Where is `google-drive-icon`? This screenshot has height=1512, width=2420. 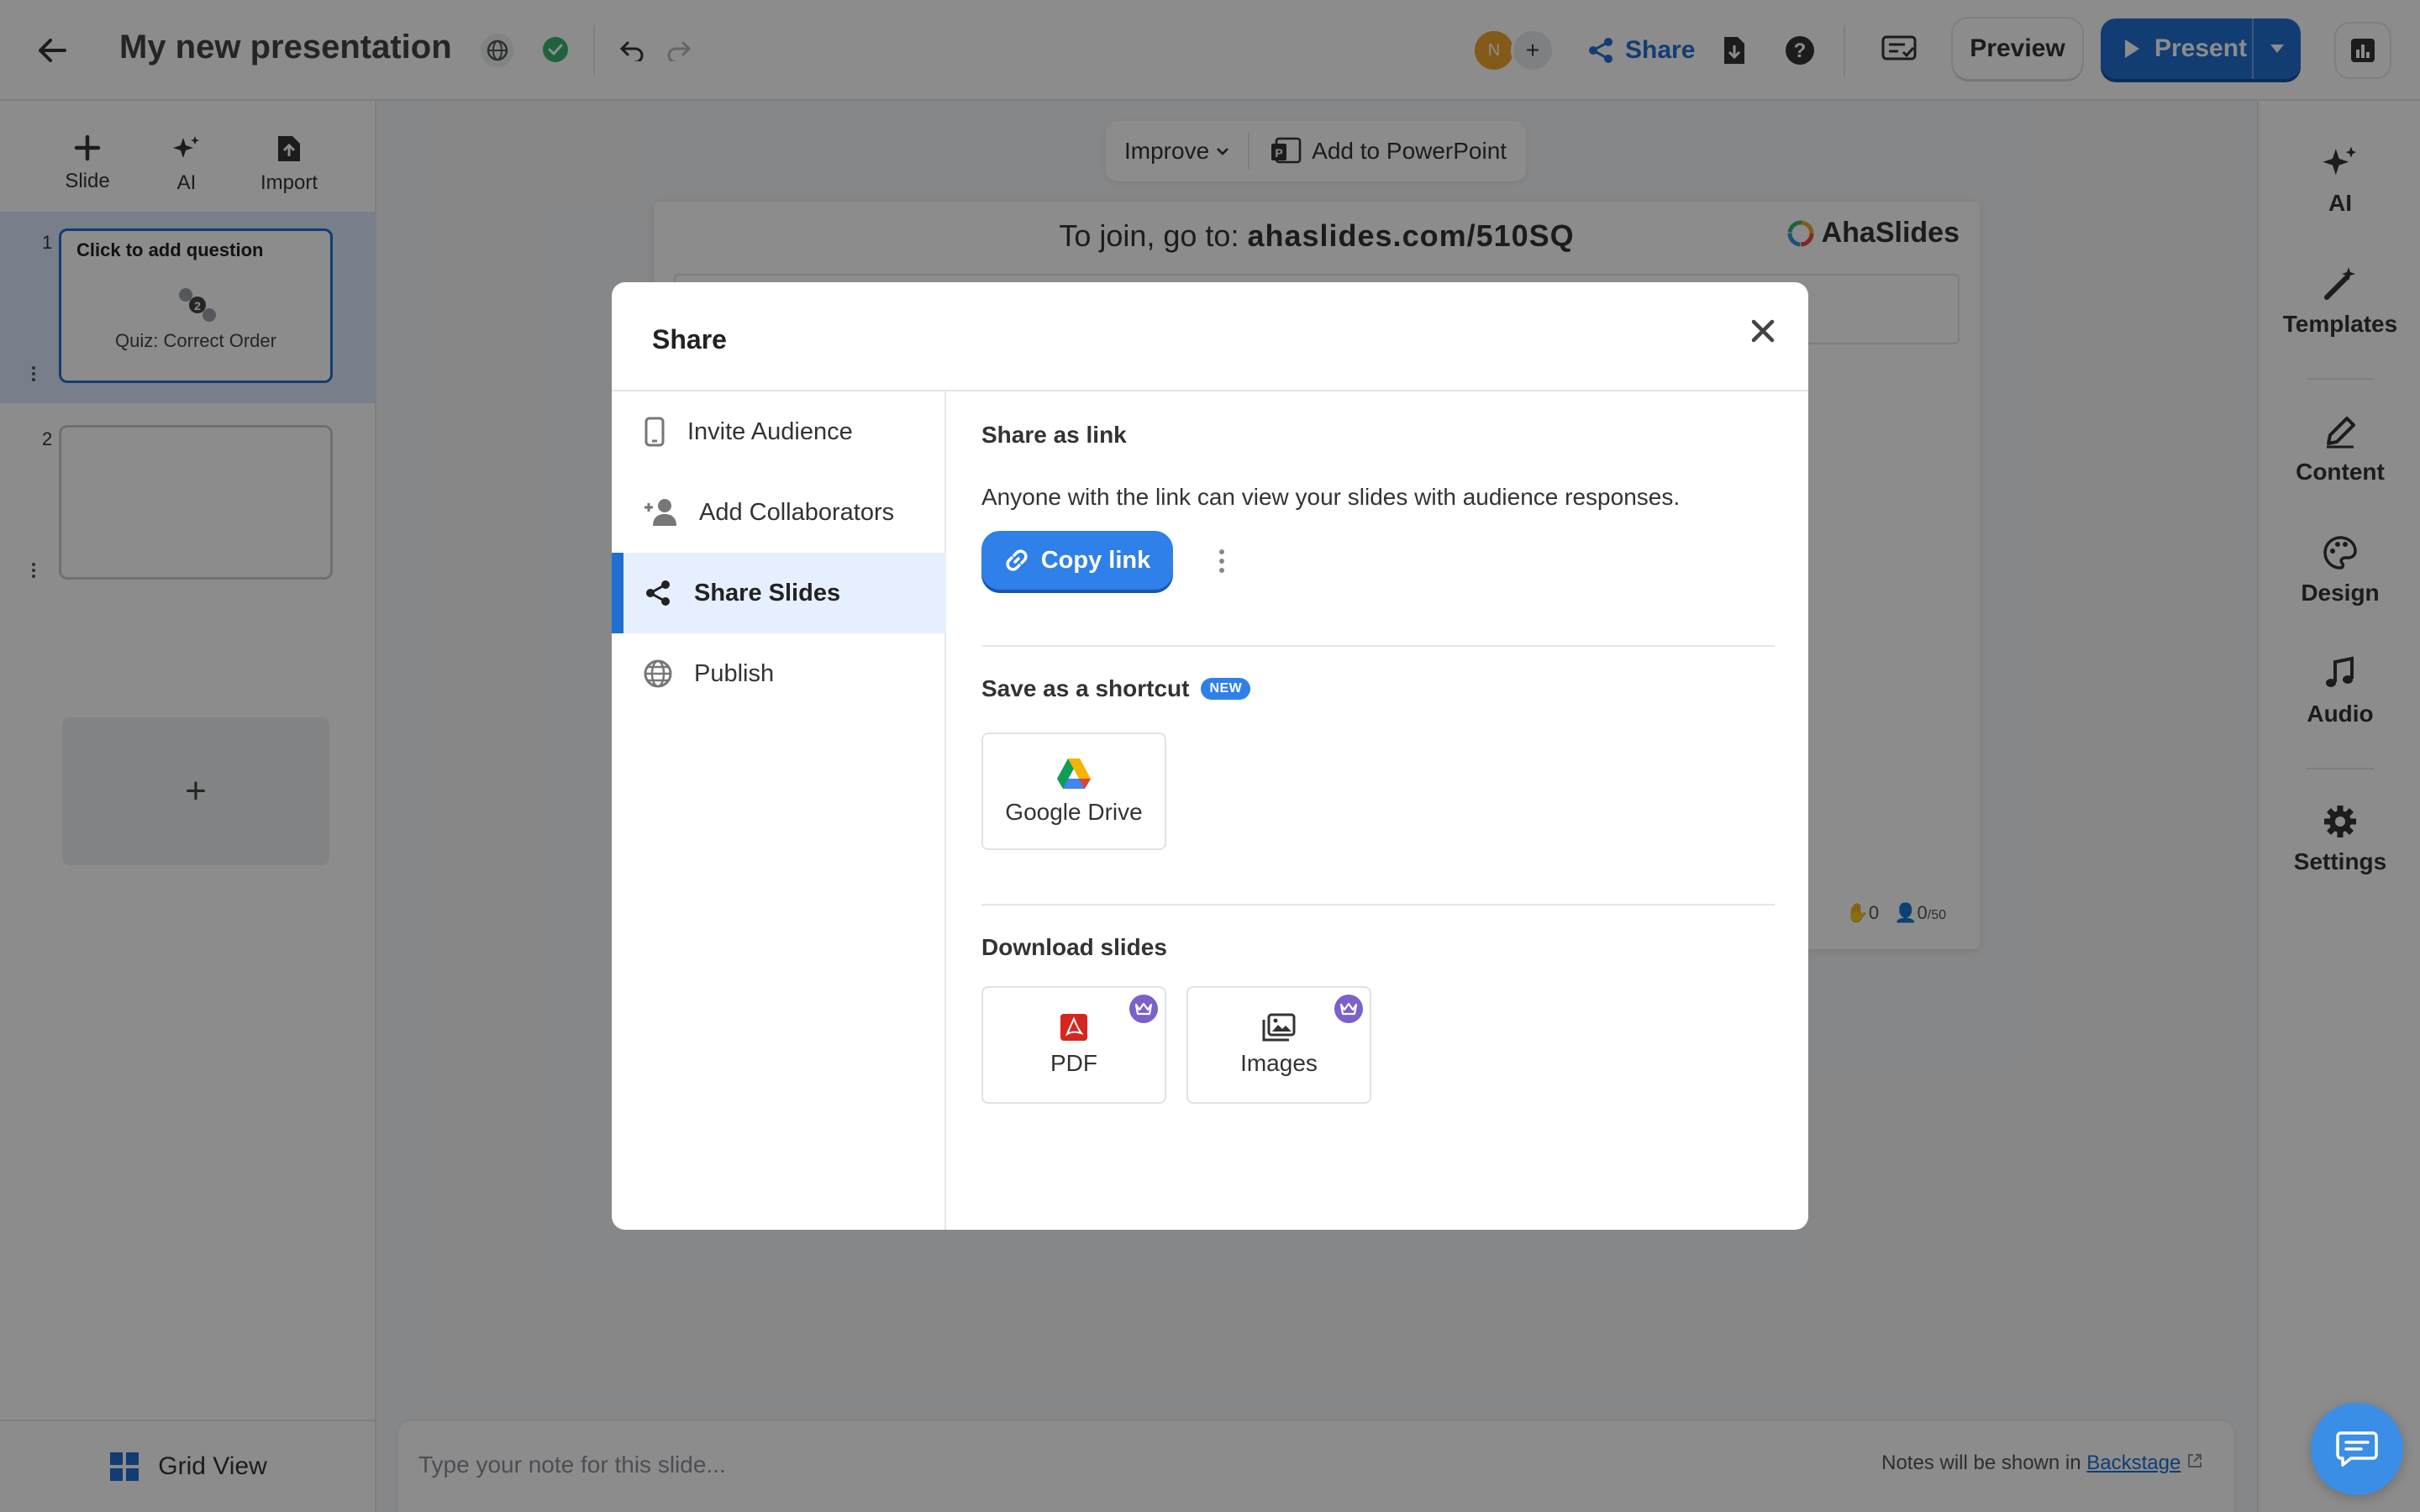 google-drive-icon is located at coordinates (1074, 774).